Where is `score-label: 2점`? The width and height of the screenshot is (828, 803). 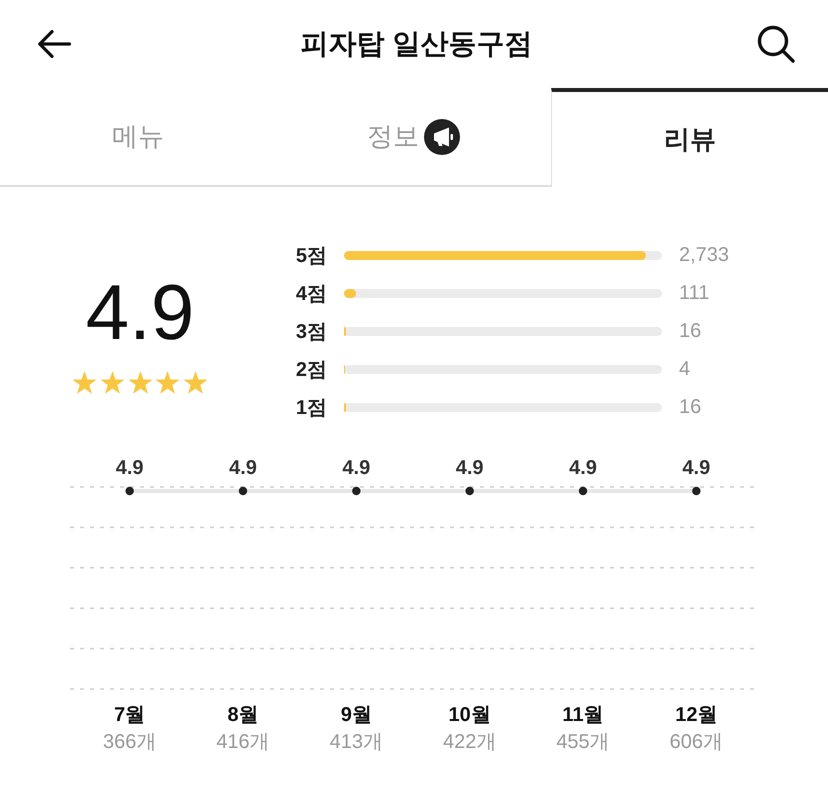 score-label: 2점 is located at coordinates (311, 370).